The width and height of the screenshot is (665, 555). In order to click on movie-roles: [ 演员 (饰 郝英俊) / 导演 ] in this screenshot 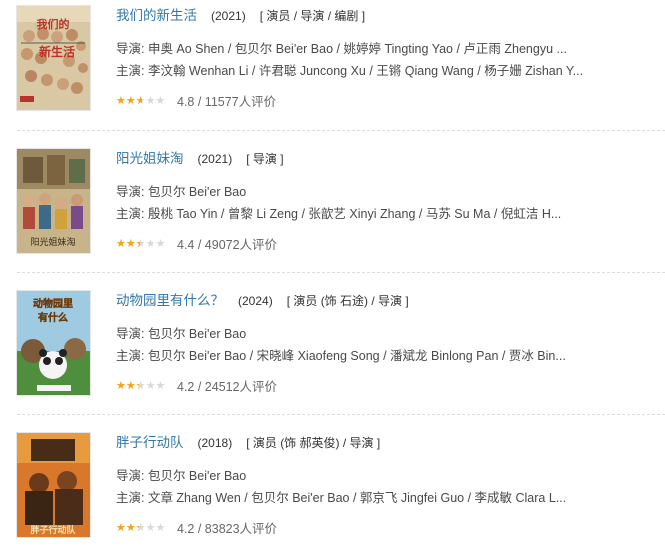, I will do `click(313, 443)`.